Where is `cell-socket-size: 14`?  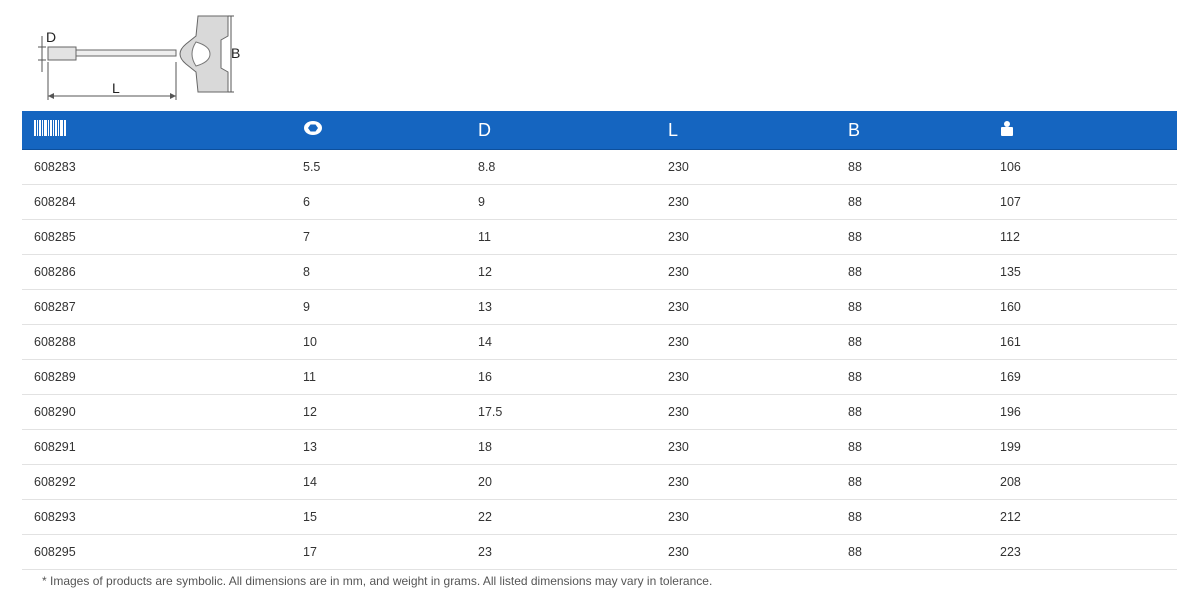
cell-socket-size: 14 is located at coordinates (390, 482).